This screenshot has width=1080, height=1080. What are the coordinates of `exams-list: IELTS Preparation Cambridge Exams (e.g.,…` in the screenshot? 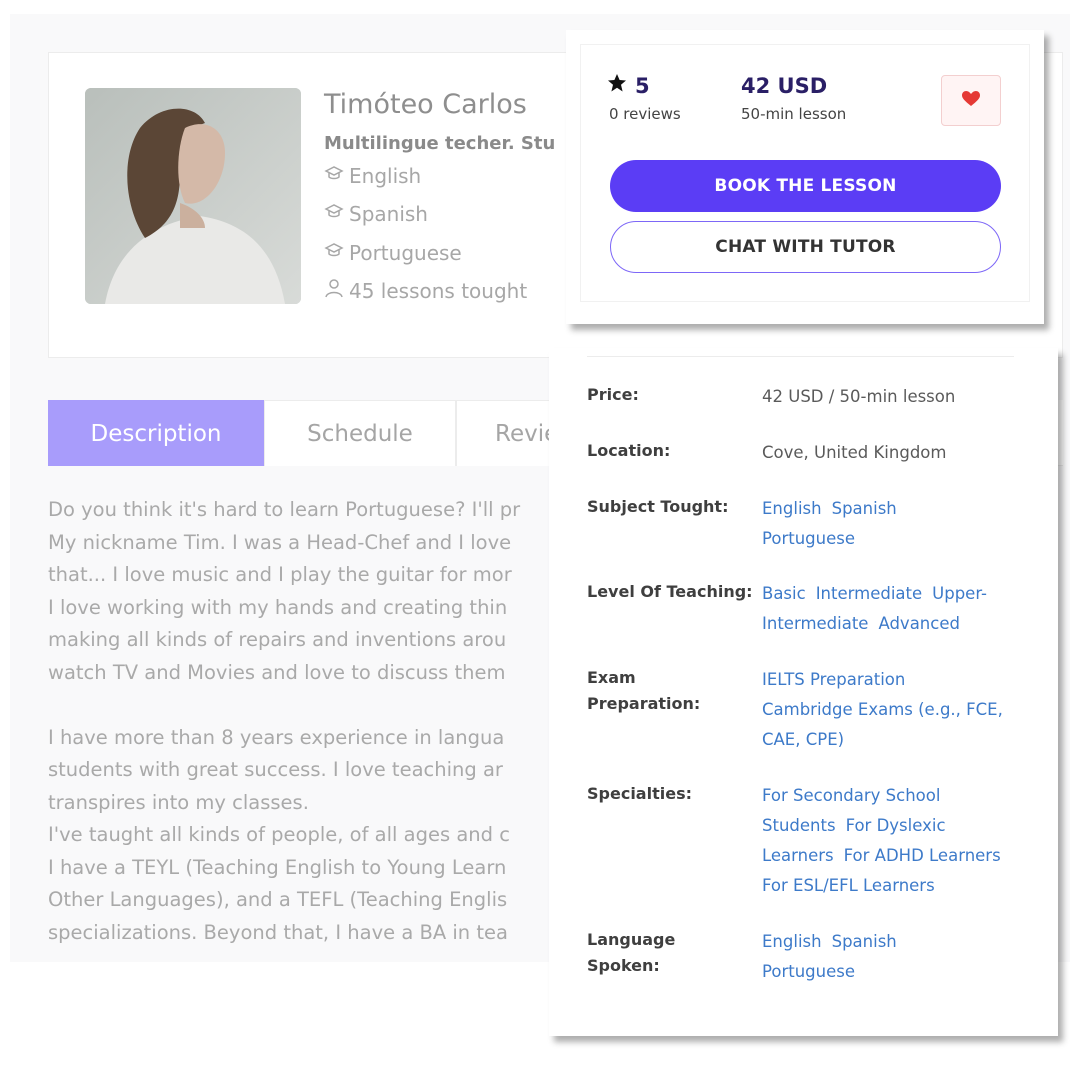 It's located at (891, 710).